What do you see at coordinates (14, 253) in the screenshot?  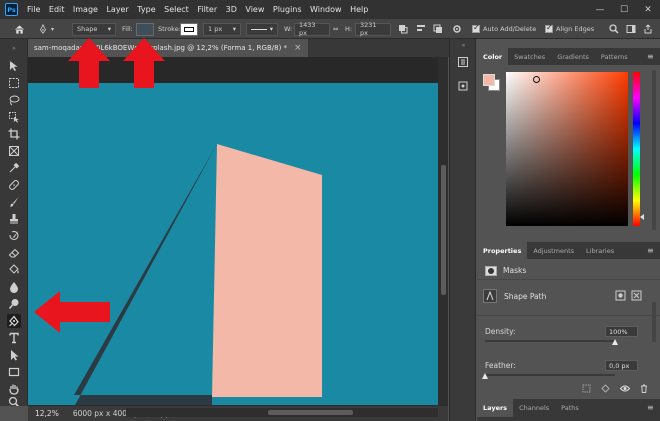 I see `eraser-tool-icon` at bounding box center [14, 253].